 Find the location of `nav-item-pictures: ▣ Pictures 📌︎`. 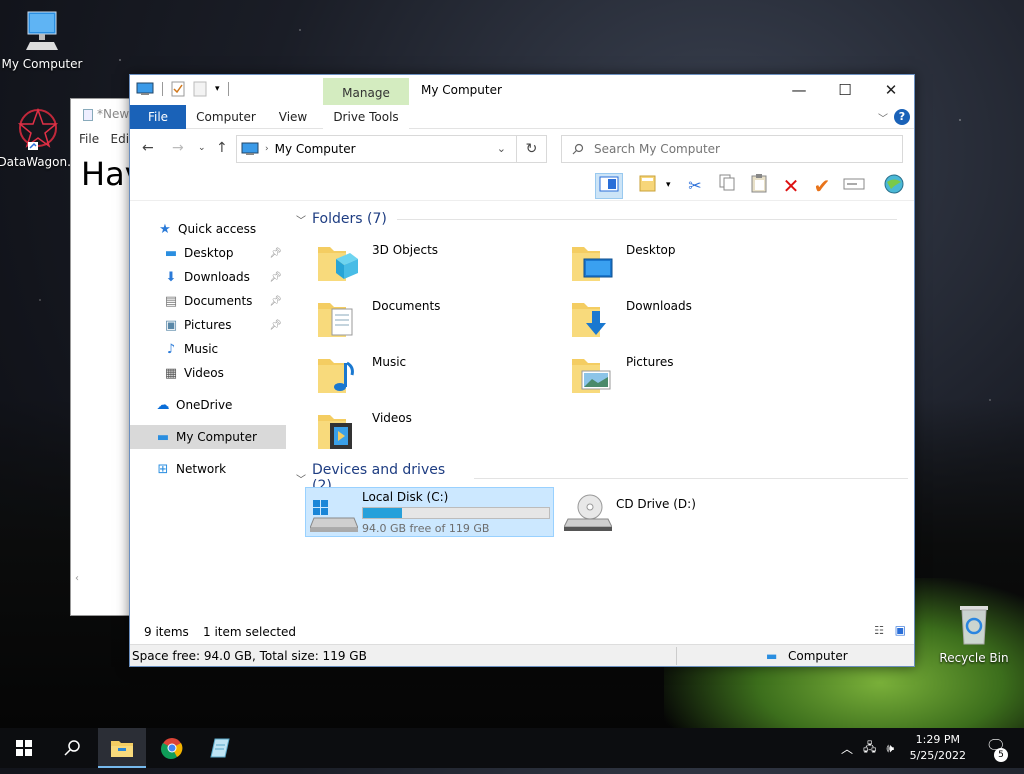

nav-item-pictures: ▣ Pictures 📌︎ is located at coordinates (208, 325).